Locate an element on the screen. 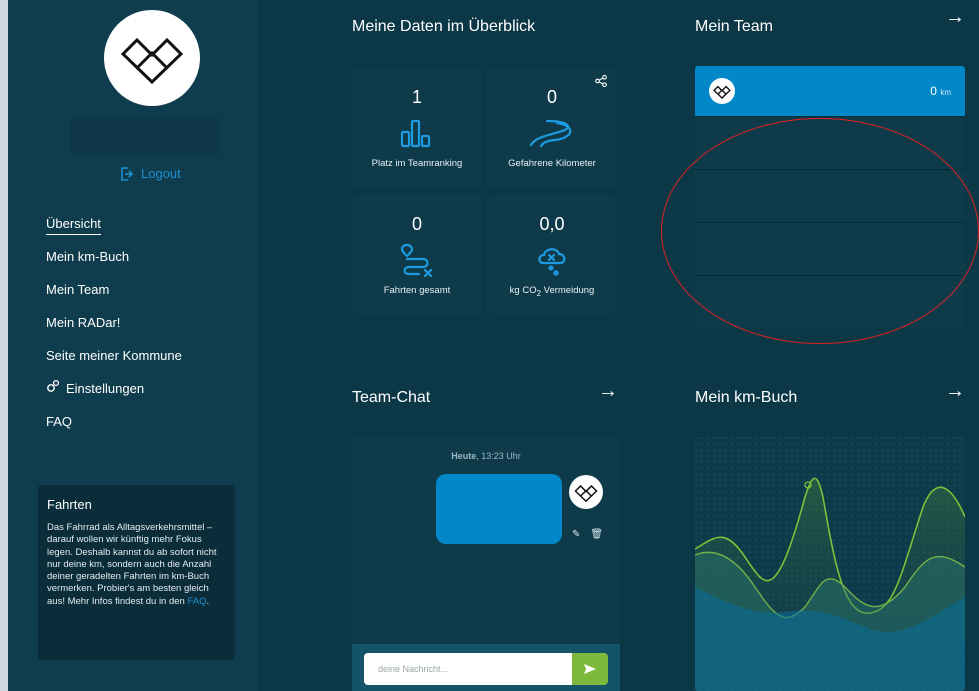 The height and width of the screenshot is (691, 979). logout-label: Logout is located at coordinates (161, 173).